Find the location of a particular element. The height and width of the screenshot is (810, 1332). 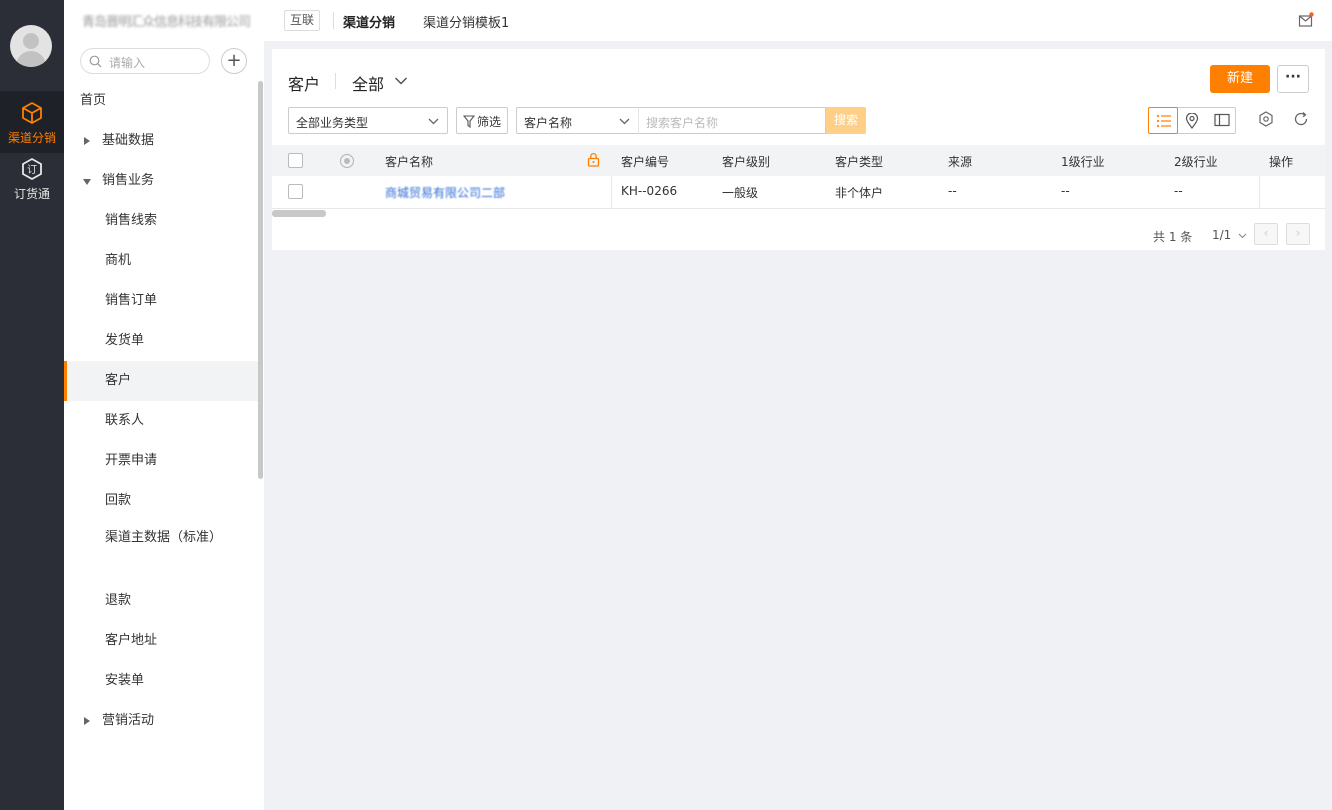

col-header-industry1: 1级行业 is located at coordinates (1083, 161).